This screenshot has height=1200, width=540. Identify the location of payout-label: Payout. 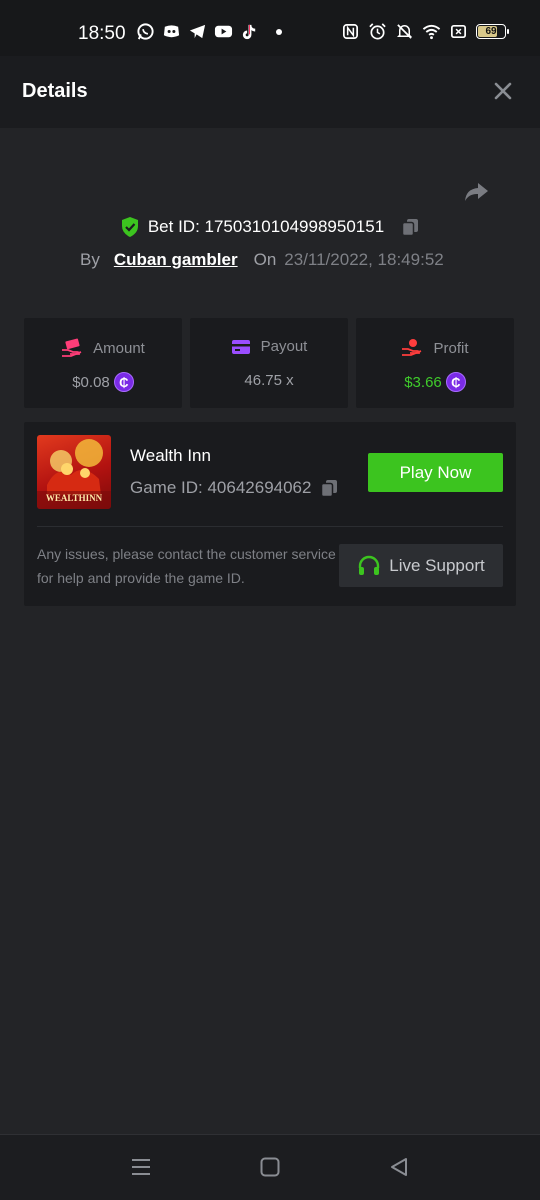
(284, 346).